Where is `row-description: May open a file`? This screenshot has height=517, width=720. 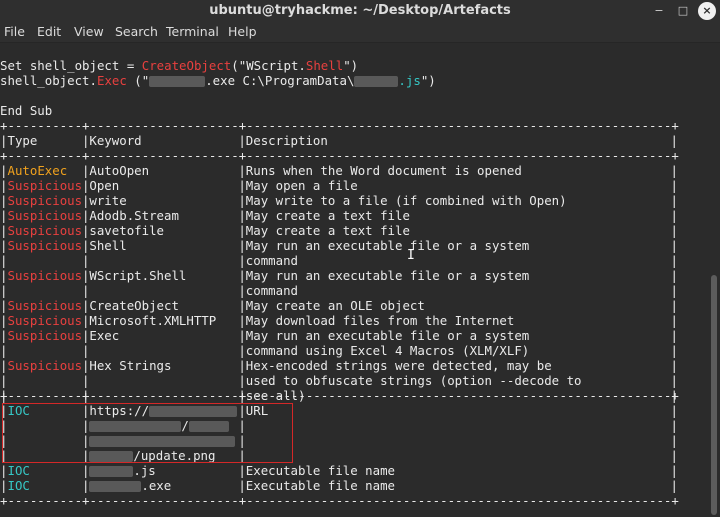 row-description: May open a file is located at coordinates (301, 185).